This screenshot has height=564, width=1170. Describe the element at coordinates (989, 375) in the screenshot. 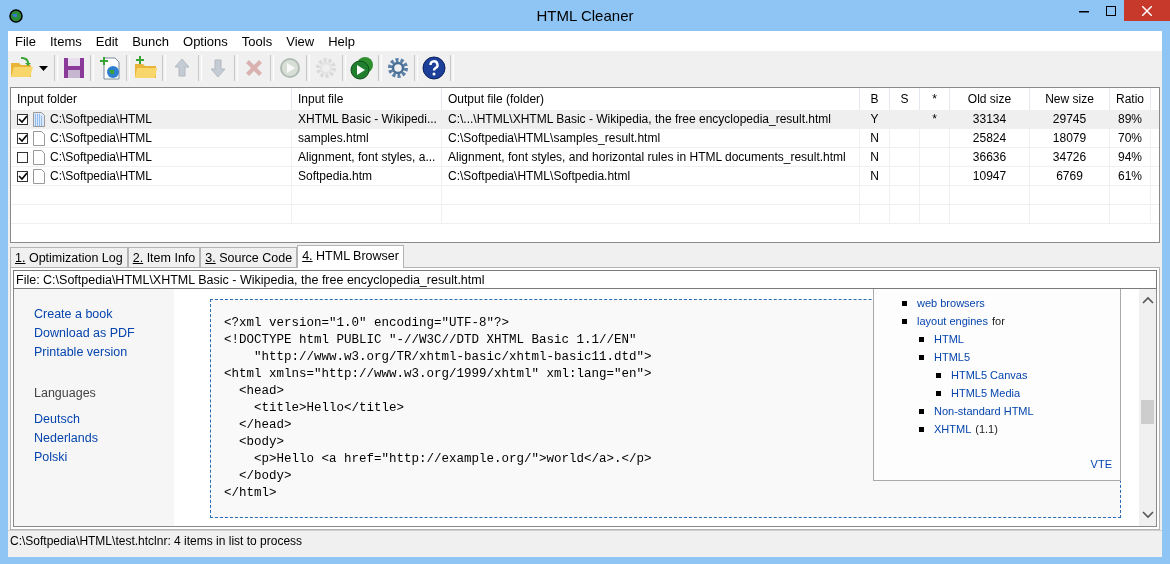

I see `nav-link: HTML5 Canvas` at that location.